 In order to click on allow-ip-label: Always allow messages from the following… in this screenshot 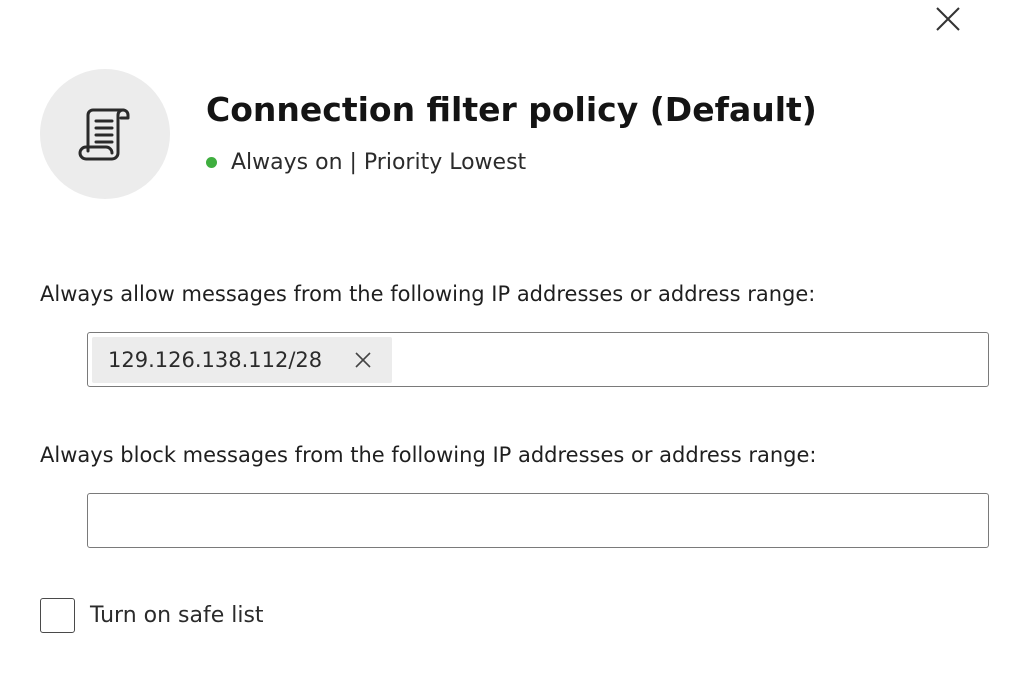, I will do `click(428, 294)`.